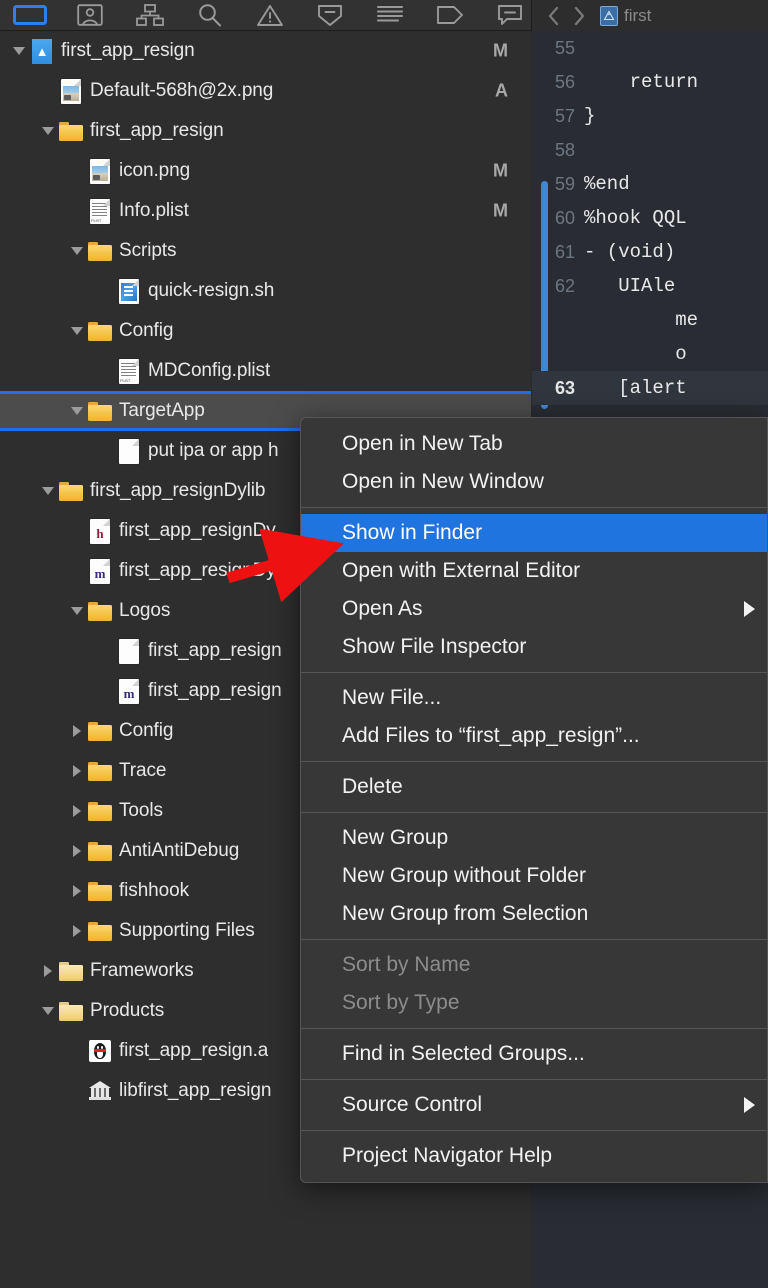 Image resolution: width=768 pixels, height=1288 pixels. I want to click on code-line: o, so click(650, 354).